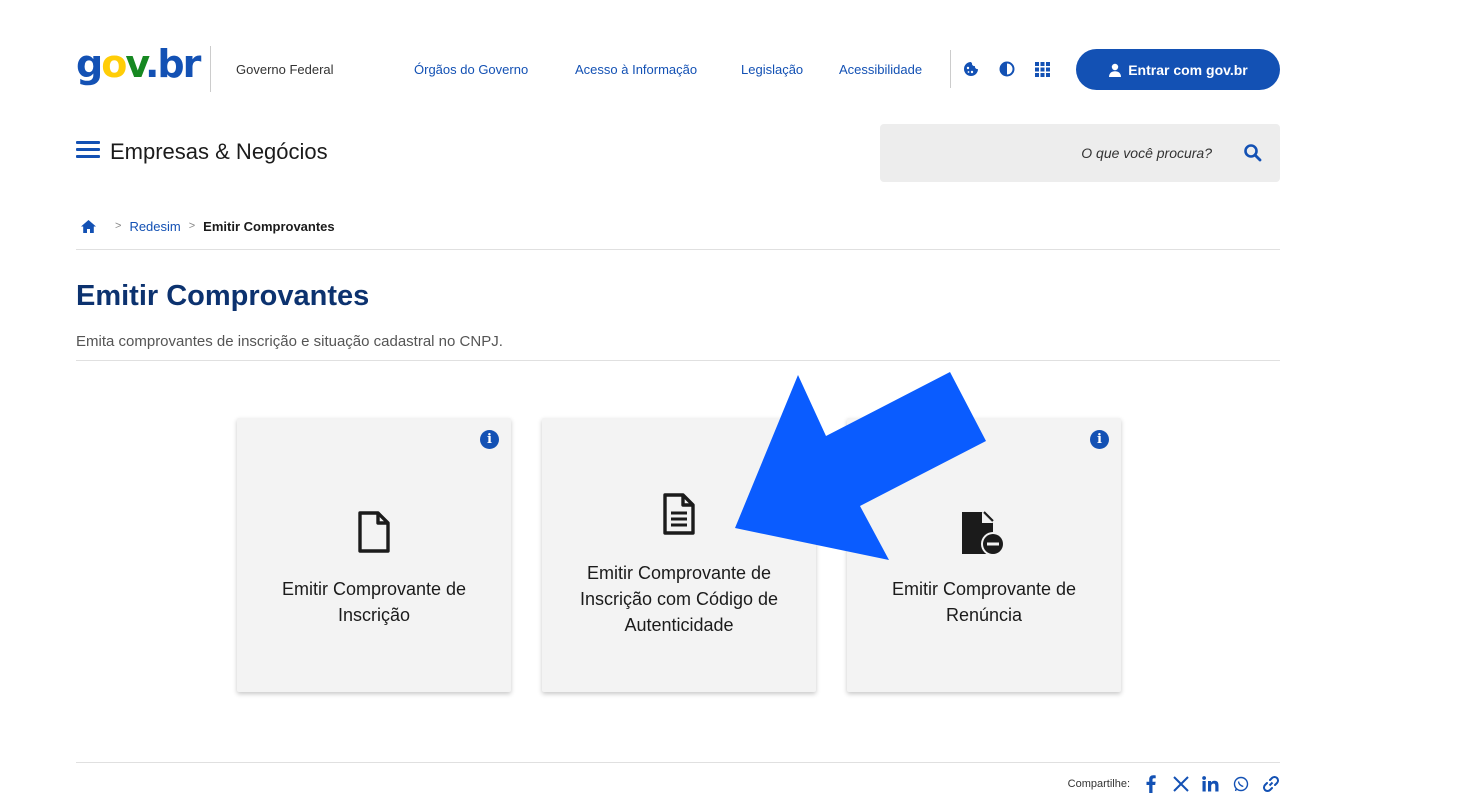 This screenshot has height=800, width=1479. Describe the element at coordinates (285, 69) in the screenshot. I see `org-label: Governo Federal` at that location.